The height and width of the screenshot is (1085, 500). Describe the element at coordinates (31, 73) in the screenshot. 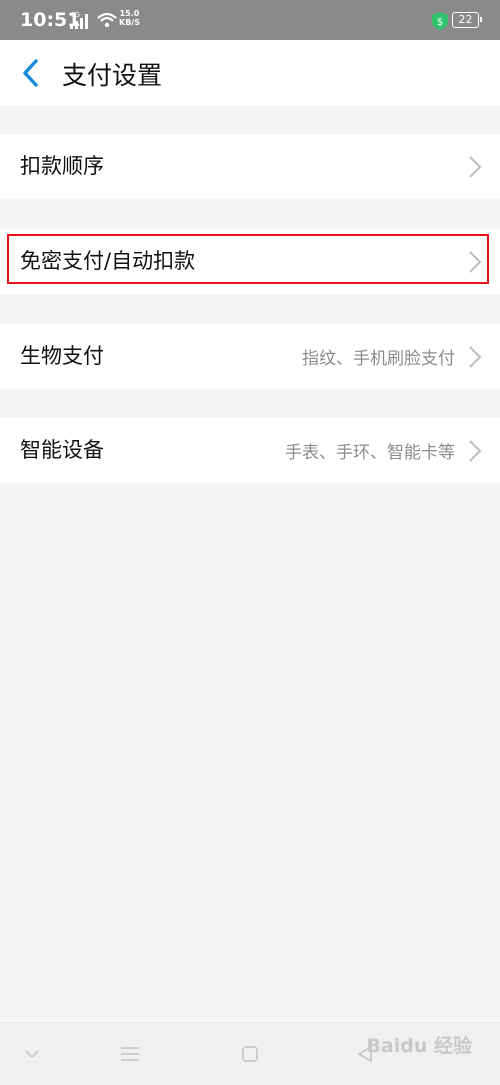

I see `back-arrow-icon` at that location.